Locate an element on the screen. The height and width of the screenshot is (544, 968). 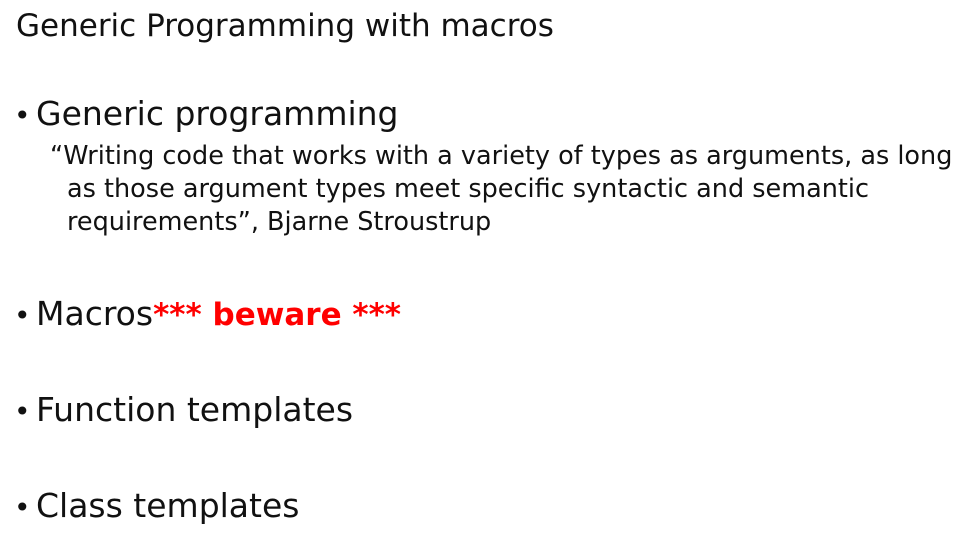
bullet-label: Function templates is located at coordinates (195, 409).